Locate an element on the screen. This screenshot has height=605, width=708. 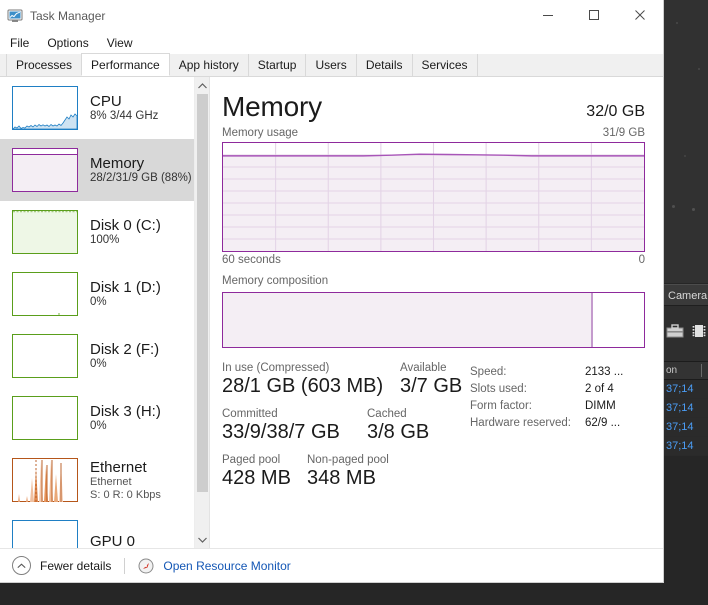
stat-value: 33/9/38/7 GB is located at coordinates (281, 432).